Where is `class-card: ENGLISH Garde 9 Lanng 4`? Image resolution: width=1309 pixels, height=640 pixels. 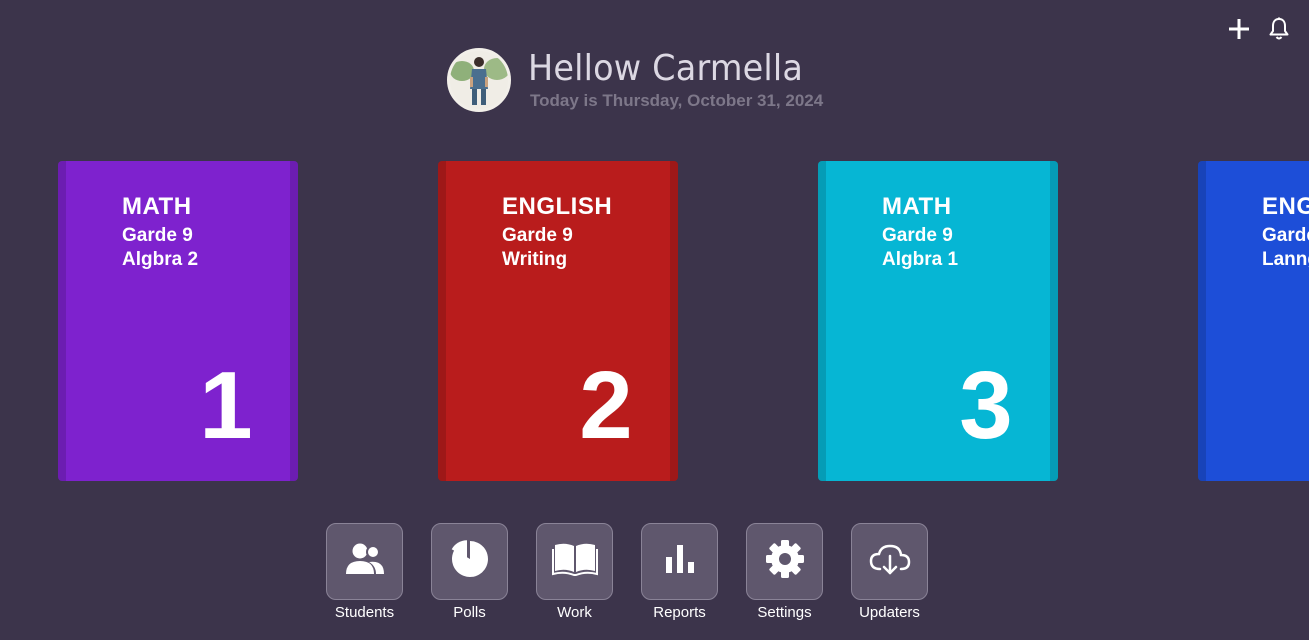 class-card: ENGLISH Garde 9 Lanng 4 is located at coordinates (1253, 321).